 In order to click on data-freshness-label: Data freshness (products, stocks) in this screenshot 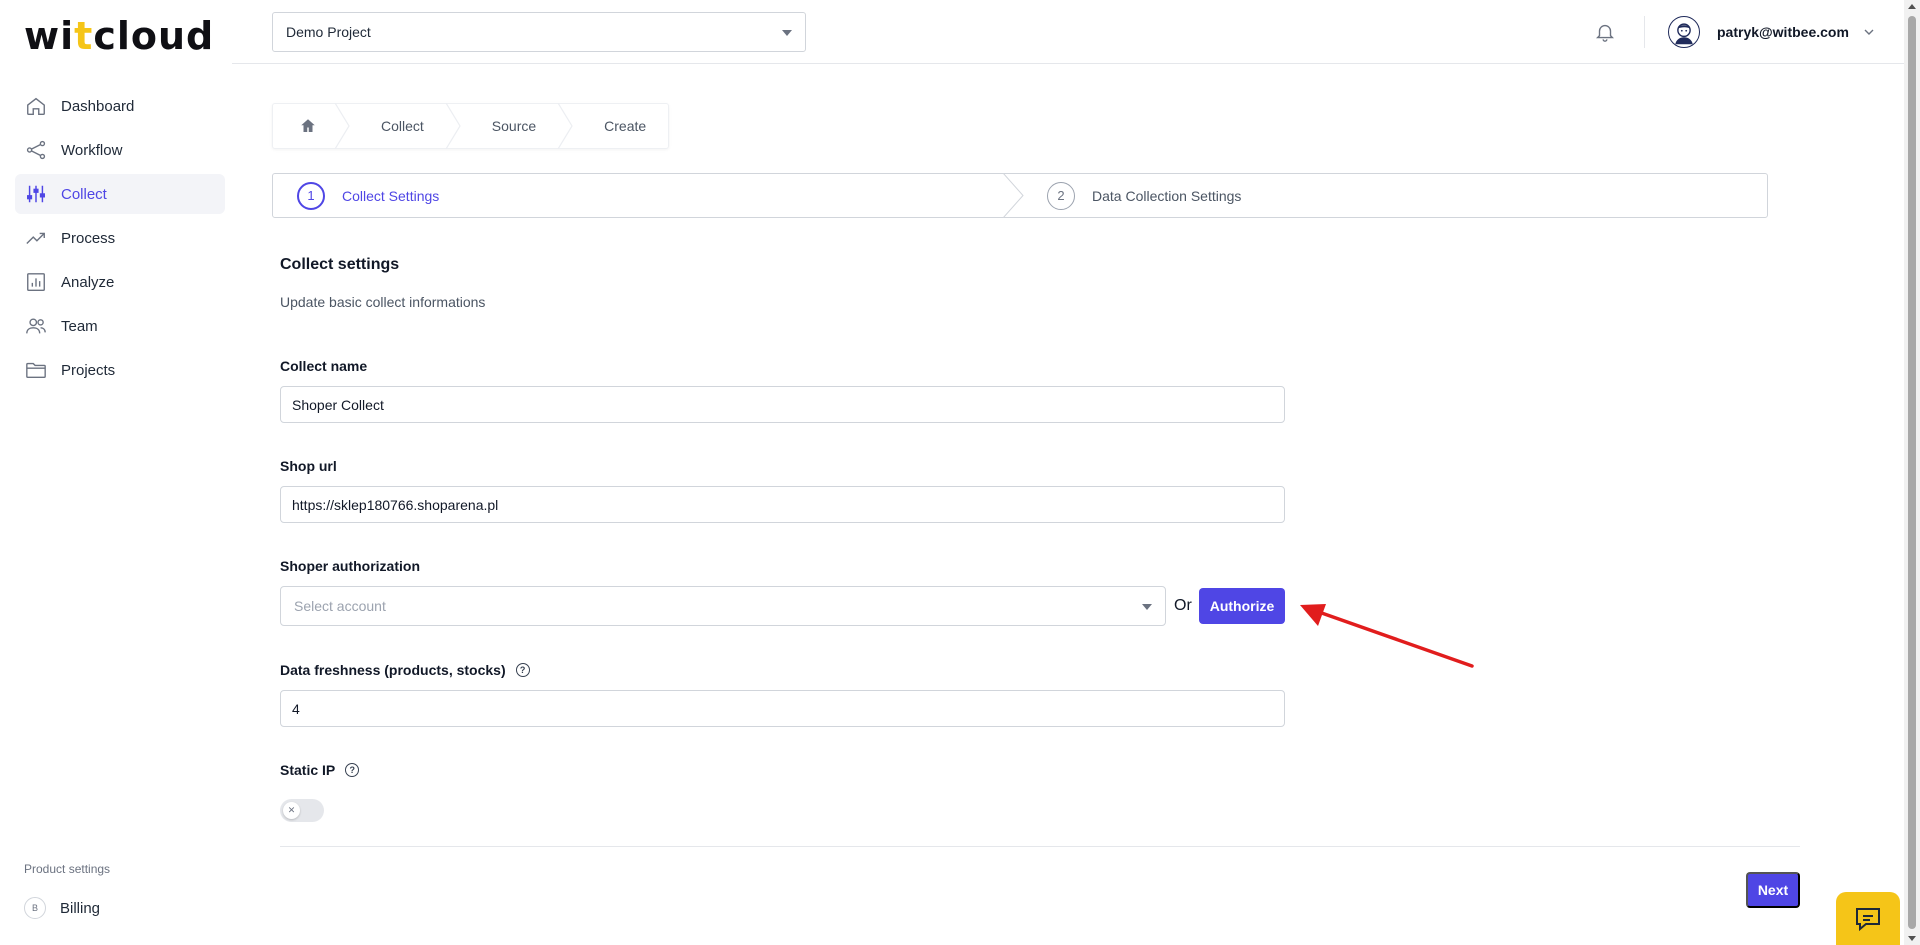, I will do `click(393, 670)`.